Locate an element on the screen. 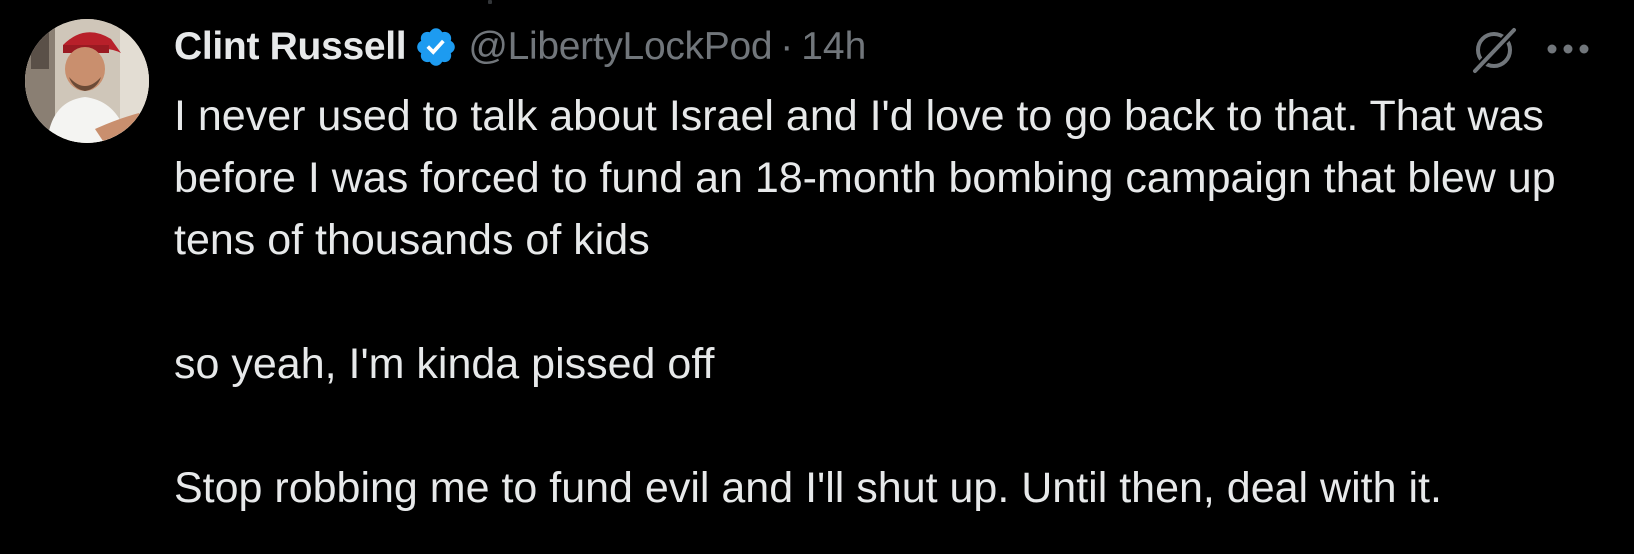 This screenshot has width=1634, height=554. timestamp: 14h is located at coordinates (833, 47).